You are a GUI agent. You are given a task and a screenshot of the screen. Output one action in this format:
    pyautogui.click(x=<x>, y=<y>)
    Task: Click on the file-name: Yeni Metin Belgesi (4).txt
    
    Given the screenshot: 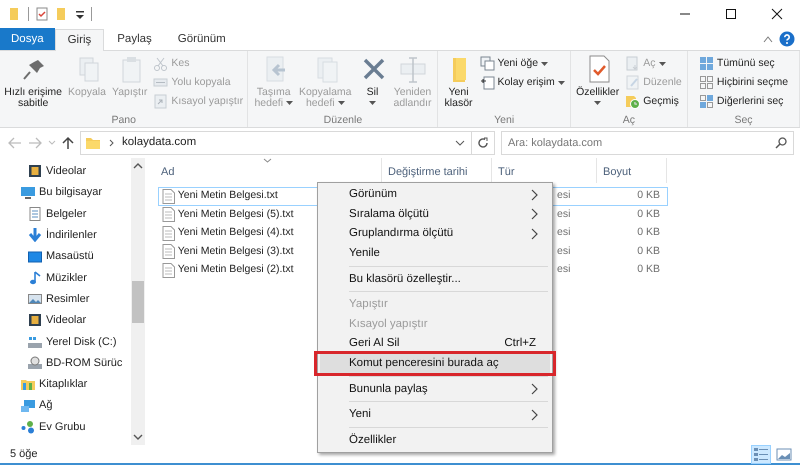 What is the action you would take?
    pyautogui.click(x=236, y=232)
    